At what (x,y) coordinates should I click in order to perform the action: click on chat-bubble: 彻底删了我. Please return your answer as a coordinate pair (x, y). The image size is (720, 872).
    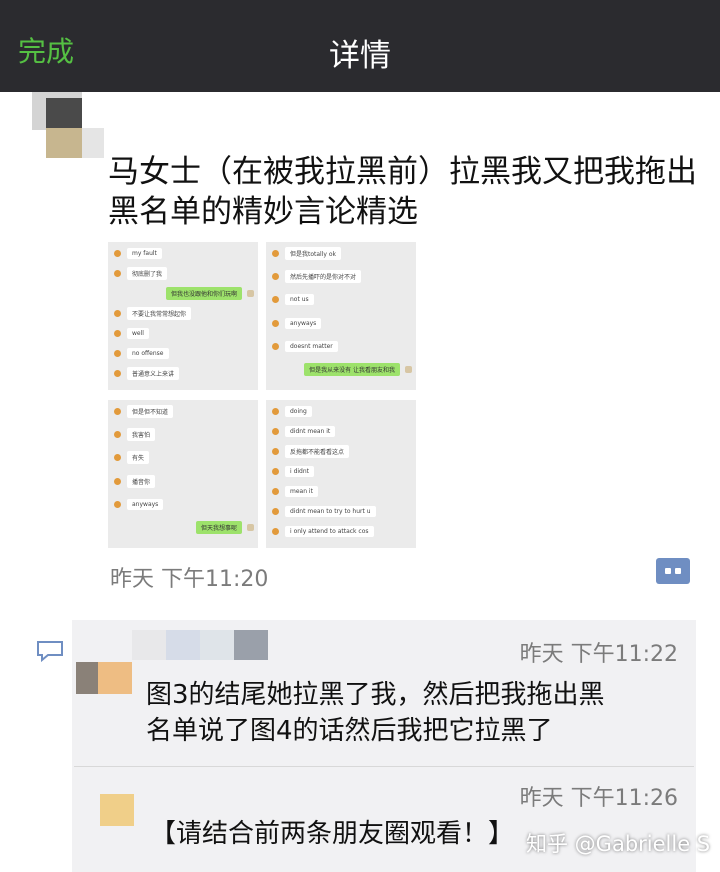
    Looking at the image, I should click on (147, 273).